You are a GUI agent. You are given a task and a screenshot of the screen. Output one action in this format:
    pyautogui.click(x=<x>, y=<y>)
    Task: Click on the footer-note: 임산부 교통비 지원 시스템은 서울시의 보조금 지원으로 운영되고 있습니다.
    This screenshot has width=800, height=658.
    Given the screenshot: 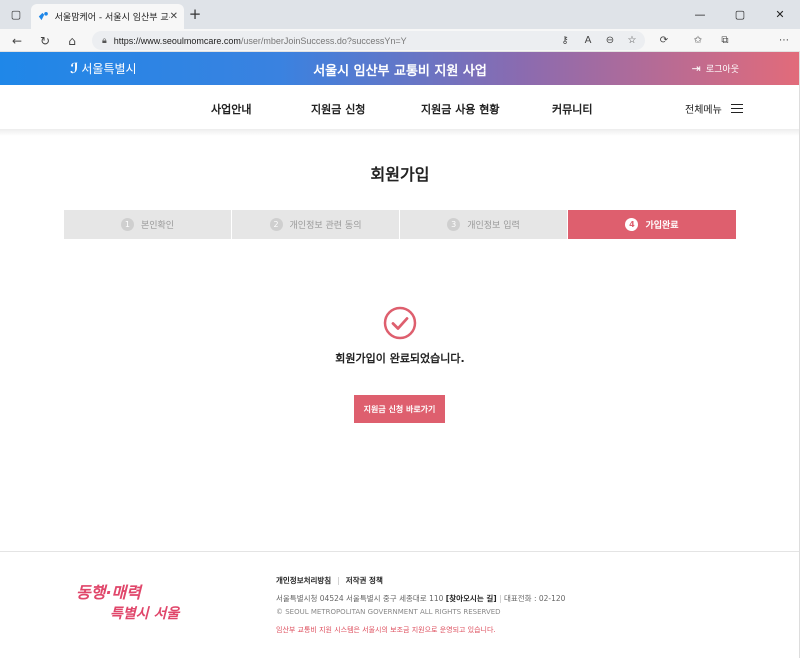 What is the action you would take?
    pyautogui.click(x=386, y=630)
    